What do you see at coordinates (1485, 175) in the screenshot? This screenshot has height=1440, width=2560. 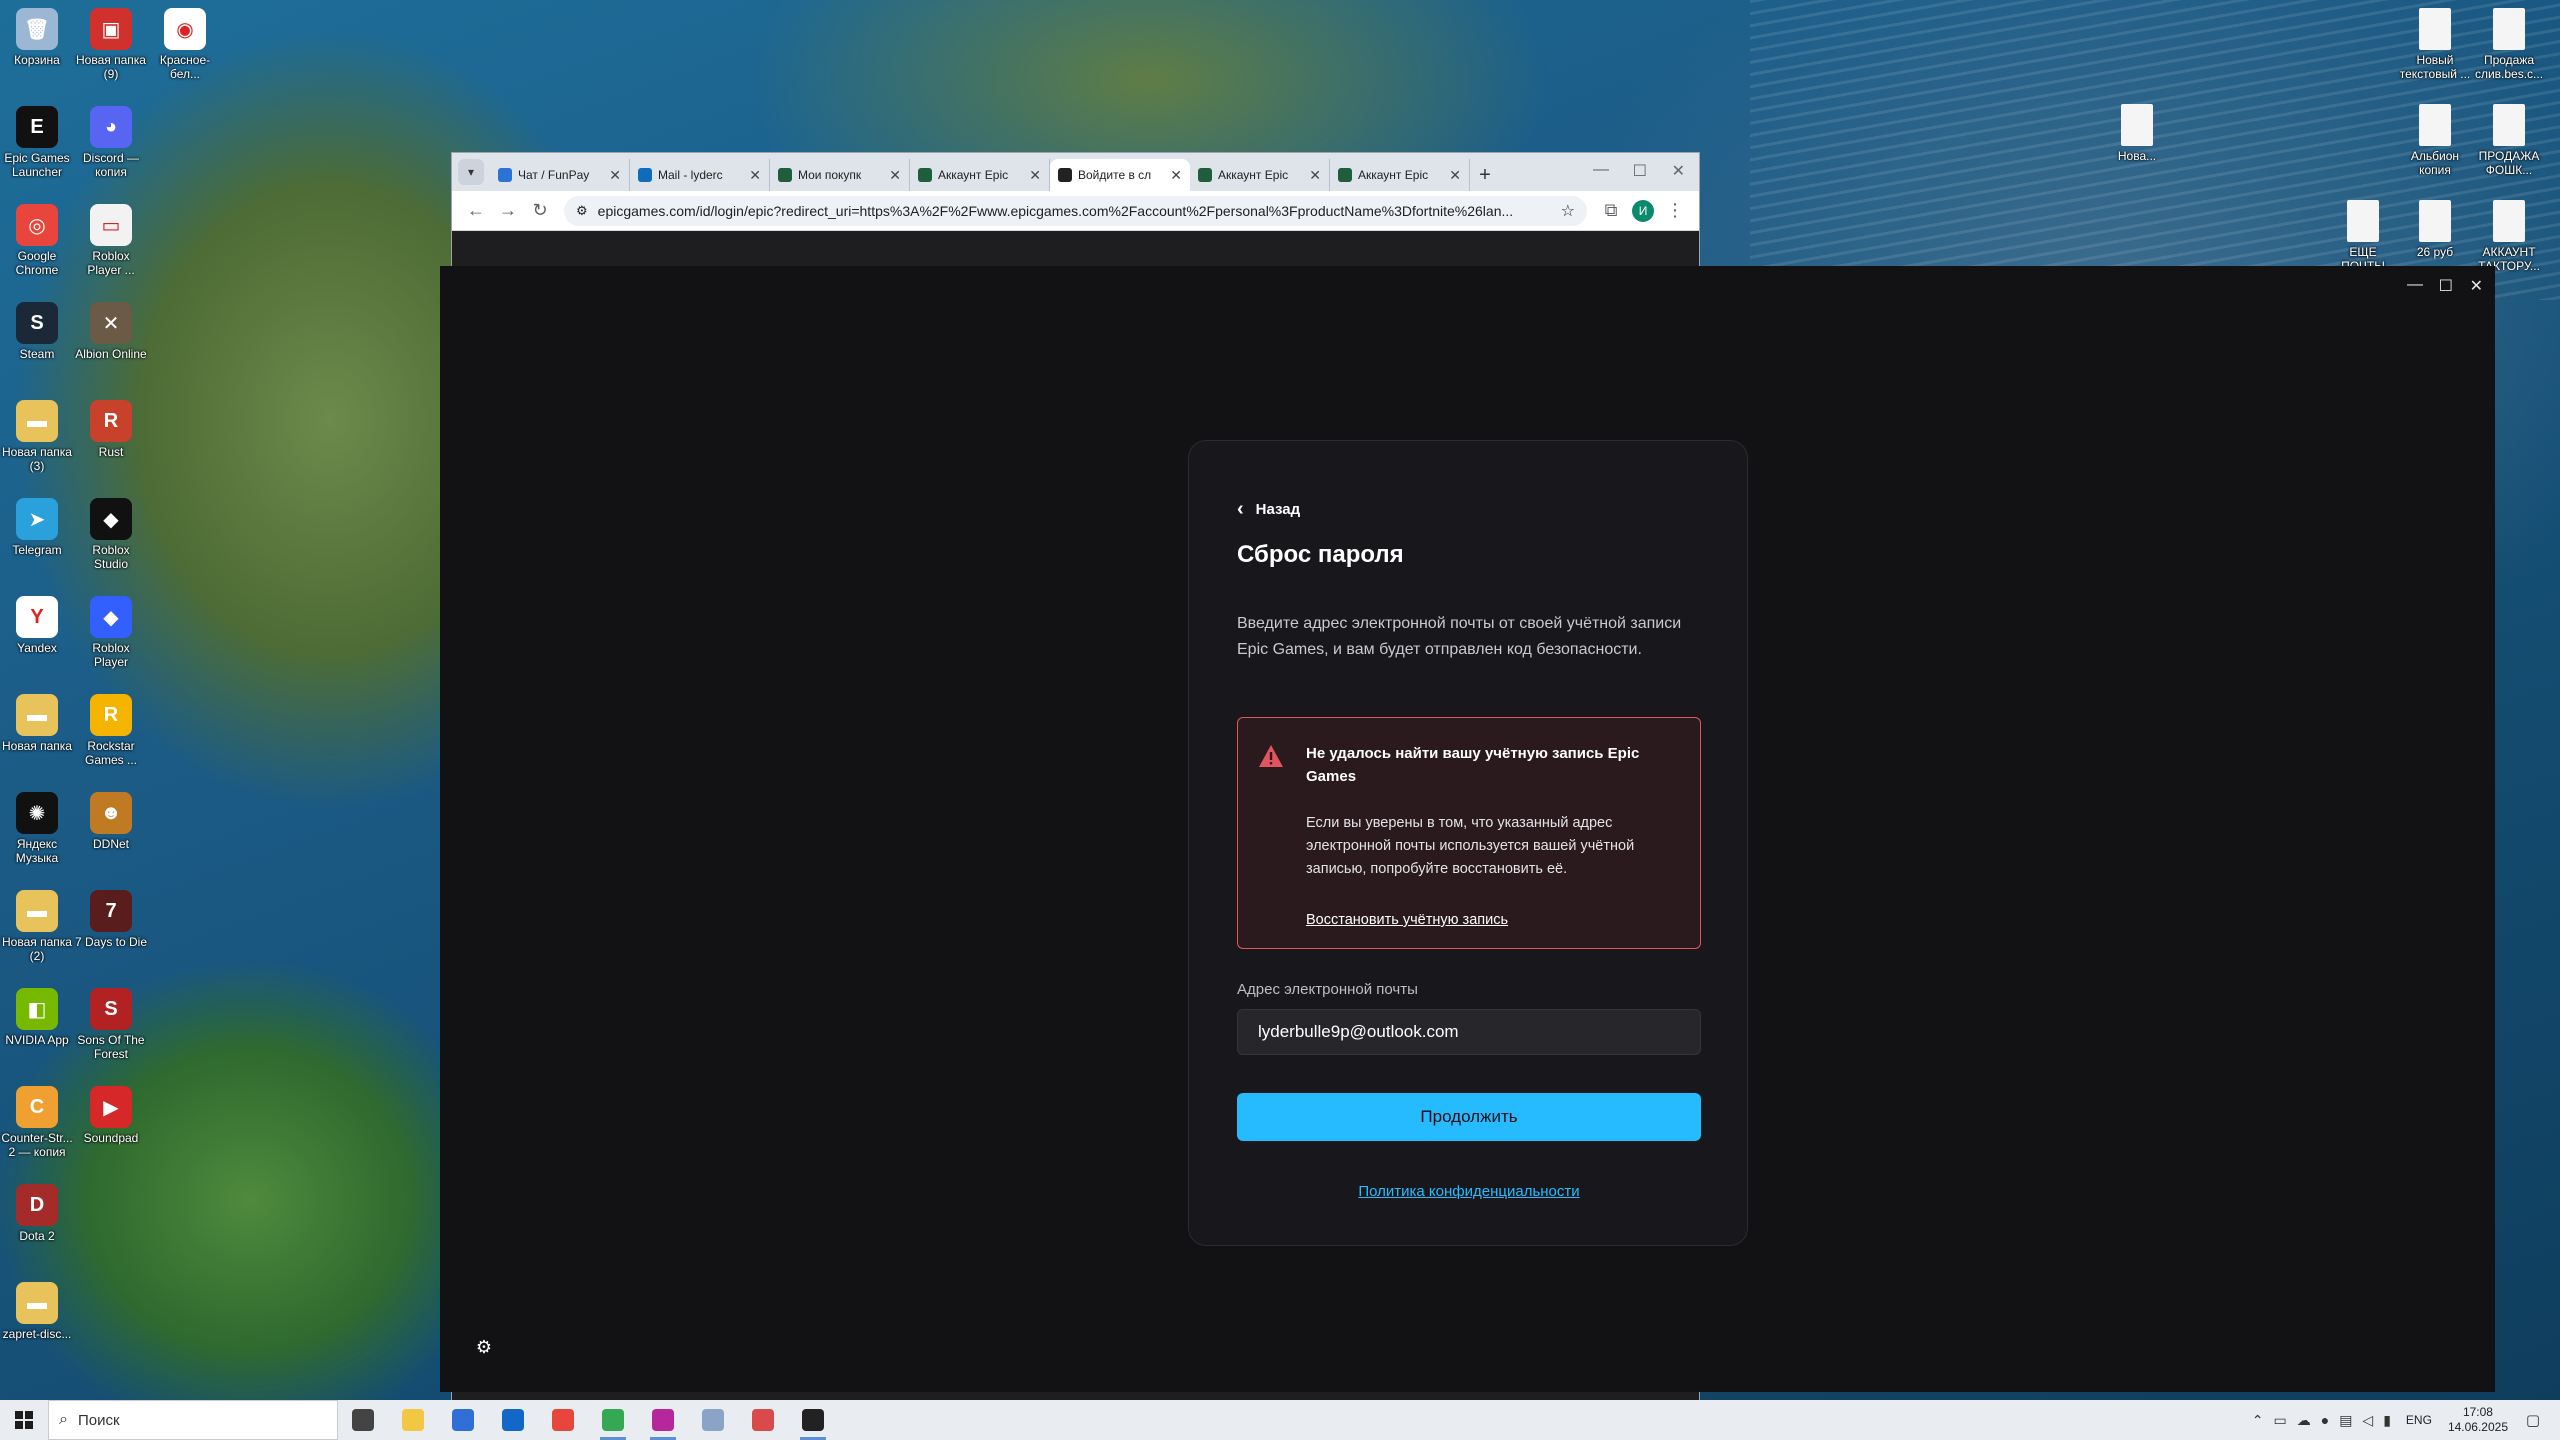 I see `new-tab-button: +` at bounding box center [1485, 175].